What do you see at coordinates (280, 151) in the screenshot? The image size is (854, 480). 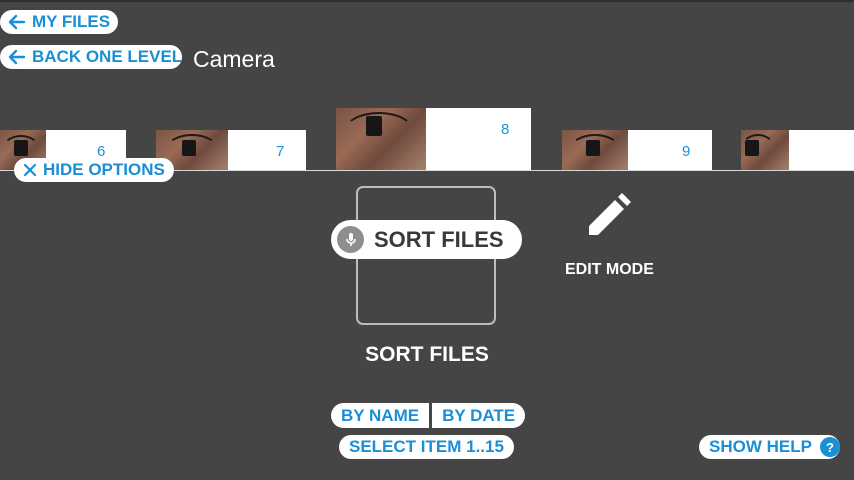 I see `thumbnail-number: 7` at bounding box center [280, 151].